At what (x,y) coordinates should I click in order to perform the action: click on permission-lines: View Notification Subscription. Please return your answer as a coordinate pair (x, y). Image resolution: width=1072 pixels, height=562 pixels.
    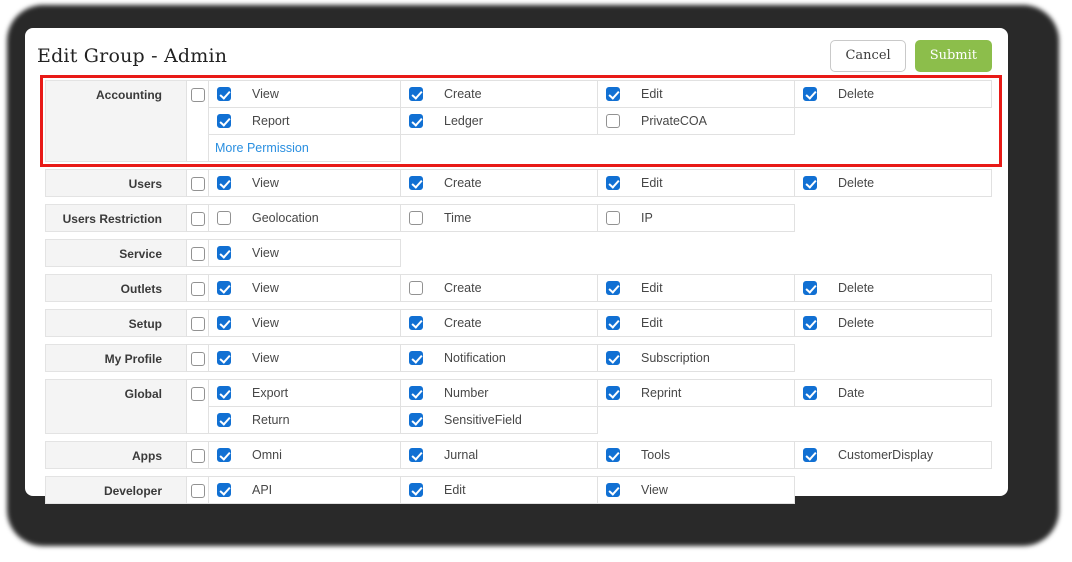
    Looking at the image, I should click on (602, 358).